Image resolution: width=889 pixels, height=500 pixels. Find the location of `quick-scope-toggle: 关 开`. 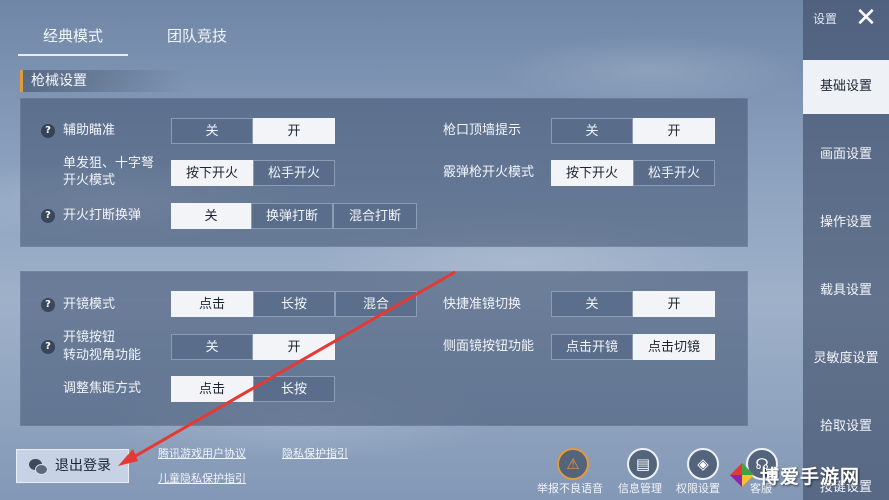

quick-scope-toggle: 关 开 is located at coordinates (633, 304).